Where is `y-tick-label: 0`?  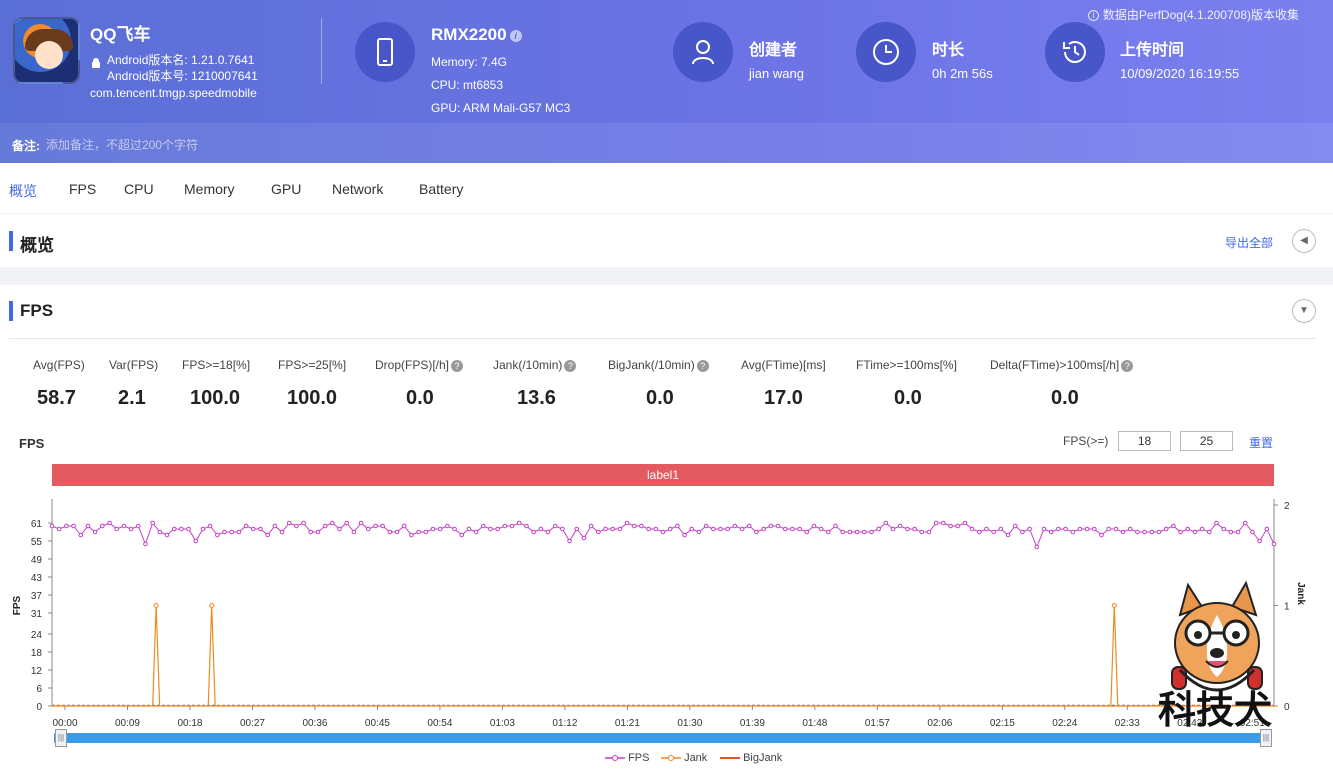
y-tick-label: 0 is located at coordinates (39, 707).